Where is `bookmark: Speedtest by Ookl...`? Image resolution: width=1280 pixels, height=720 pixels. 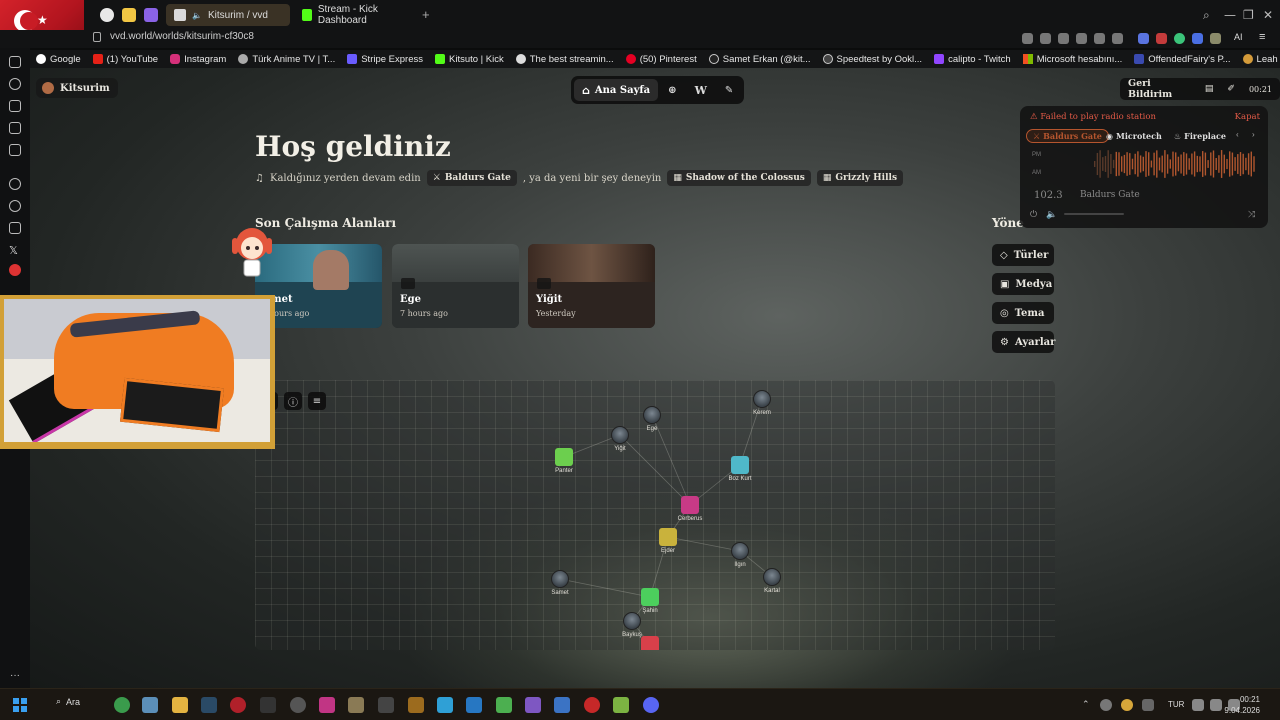 bookmark: Speedtest by Ookl... is located at coordinates (873, 59).